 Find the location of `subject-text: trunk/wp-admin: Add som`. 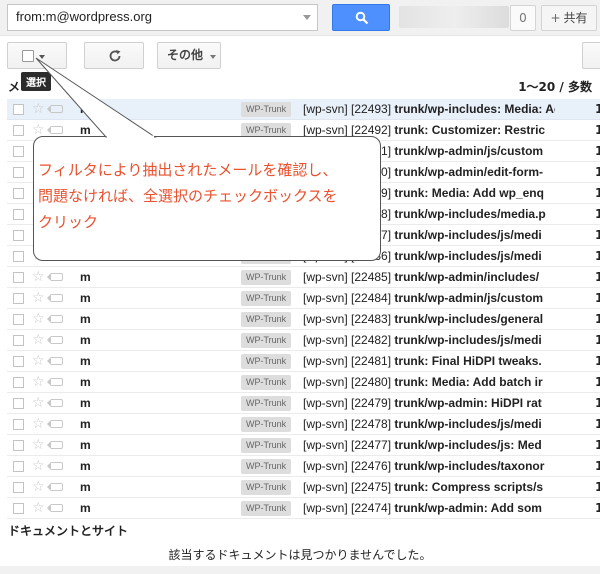

subject-text: trunk/wp-admin: Add som is located at coordinates (466, 508).